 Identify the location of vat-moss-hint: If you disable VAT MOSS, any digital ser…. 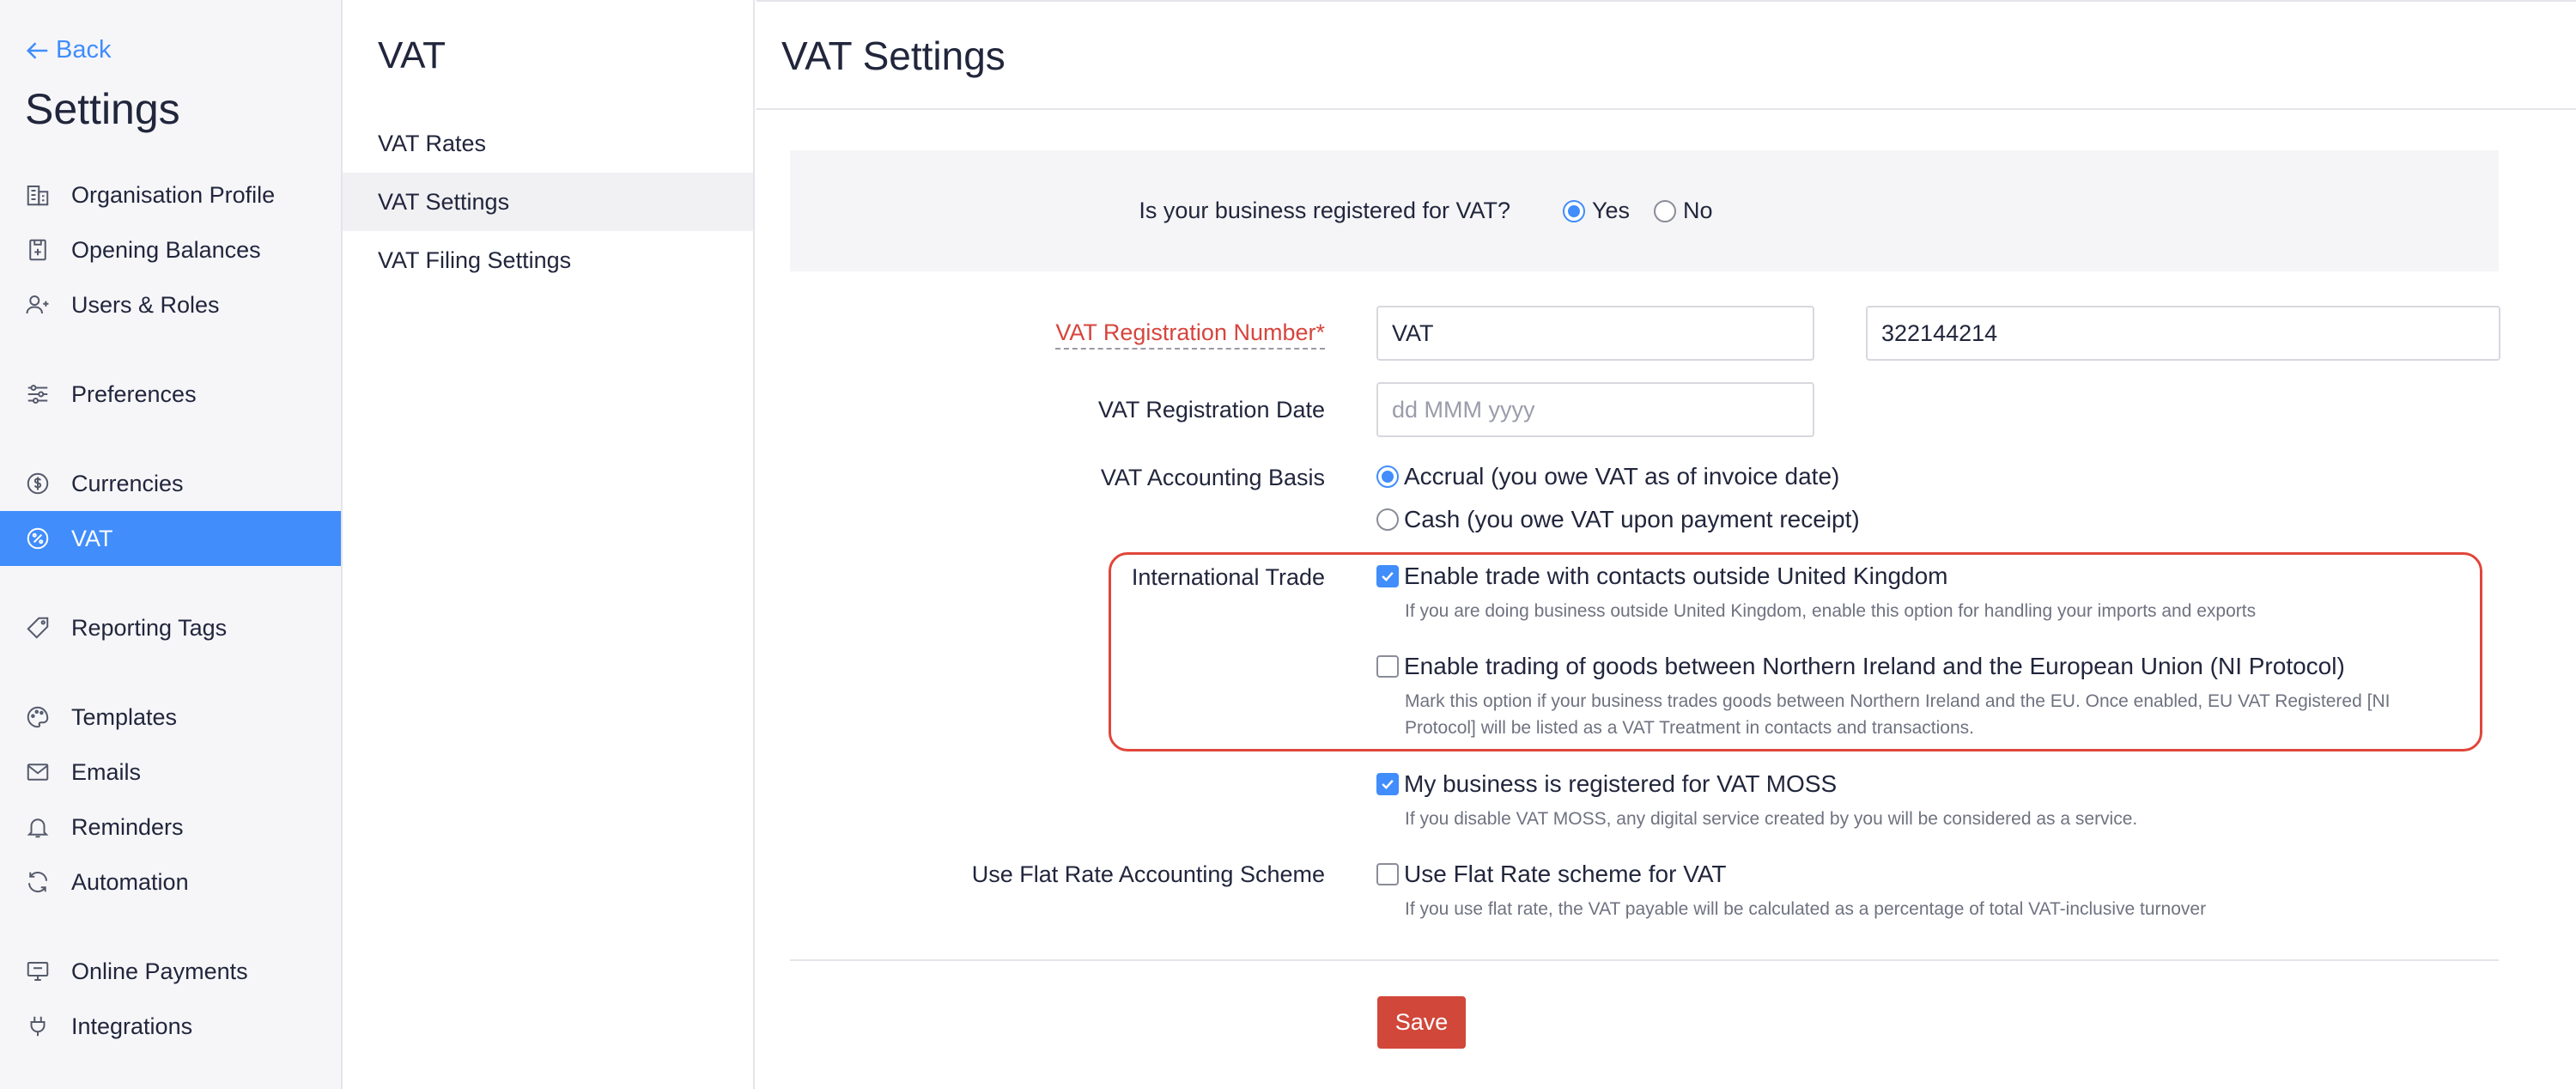
(1771, 819).